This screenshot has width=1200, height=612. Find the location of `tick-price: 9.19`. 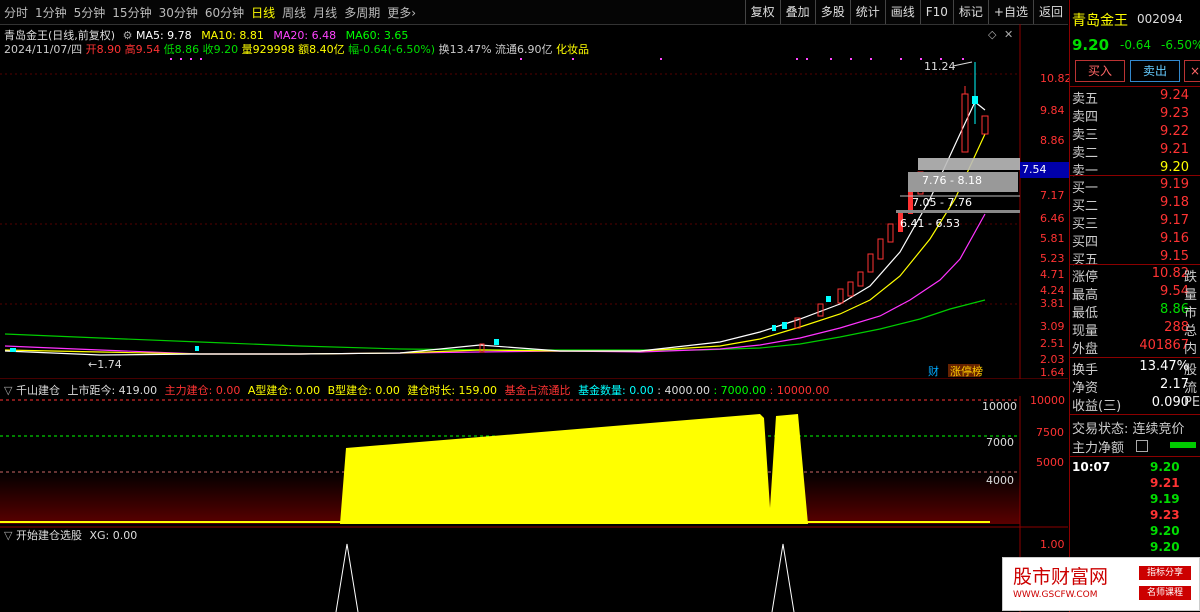

tick-price: 9.19 is located at coordinates (1165, 499).